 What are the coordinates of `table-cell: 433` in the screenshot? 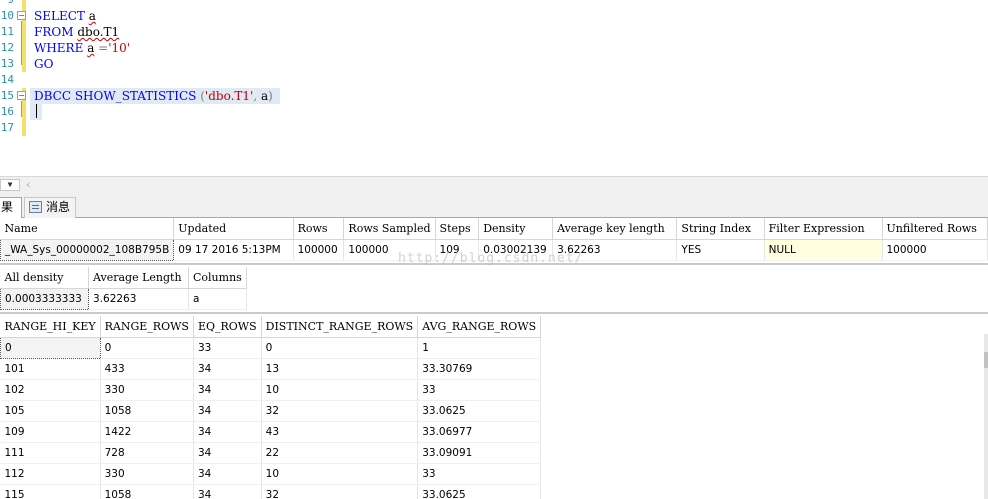 It's located at (147, 369).